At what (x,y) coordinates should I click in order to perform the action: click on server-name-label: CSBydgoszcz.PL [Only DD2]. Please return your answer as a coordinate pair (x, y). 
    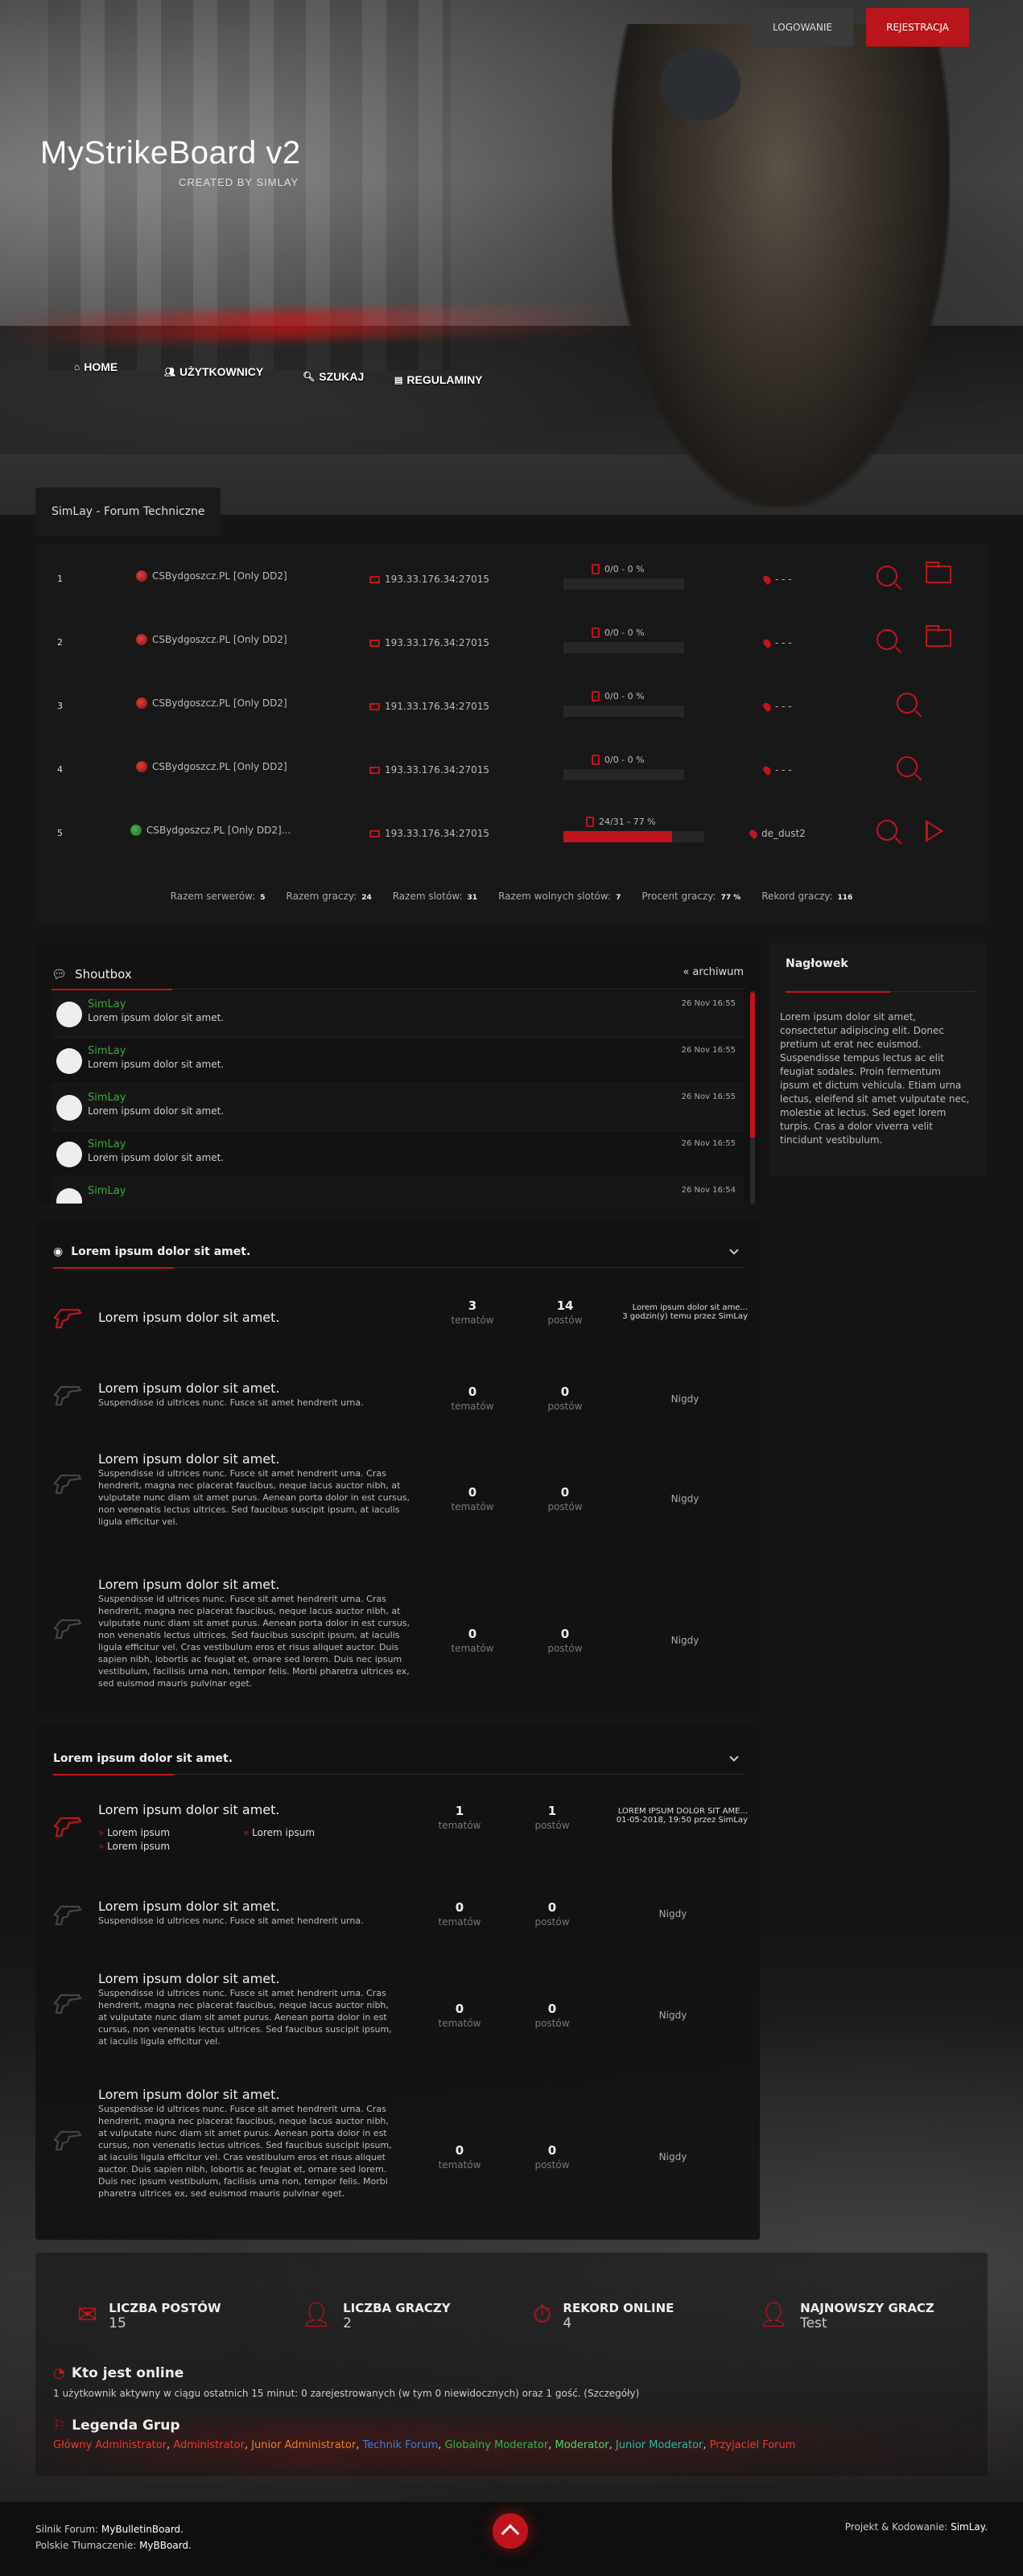
    Looking at the image, I should click on (219, 639).